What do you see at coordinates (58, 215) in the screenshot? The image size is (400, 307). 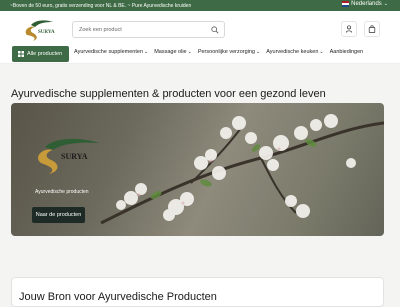 I see `to-products-button: Naar de producten` at bounding box center [58, 215].